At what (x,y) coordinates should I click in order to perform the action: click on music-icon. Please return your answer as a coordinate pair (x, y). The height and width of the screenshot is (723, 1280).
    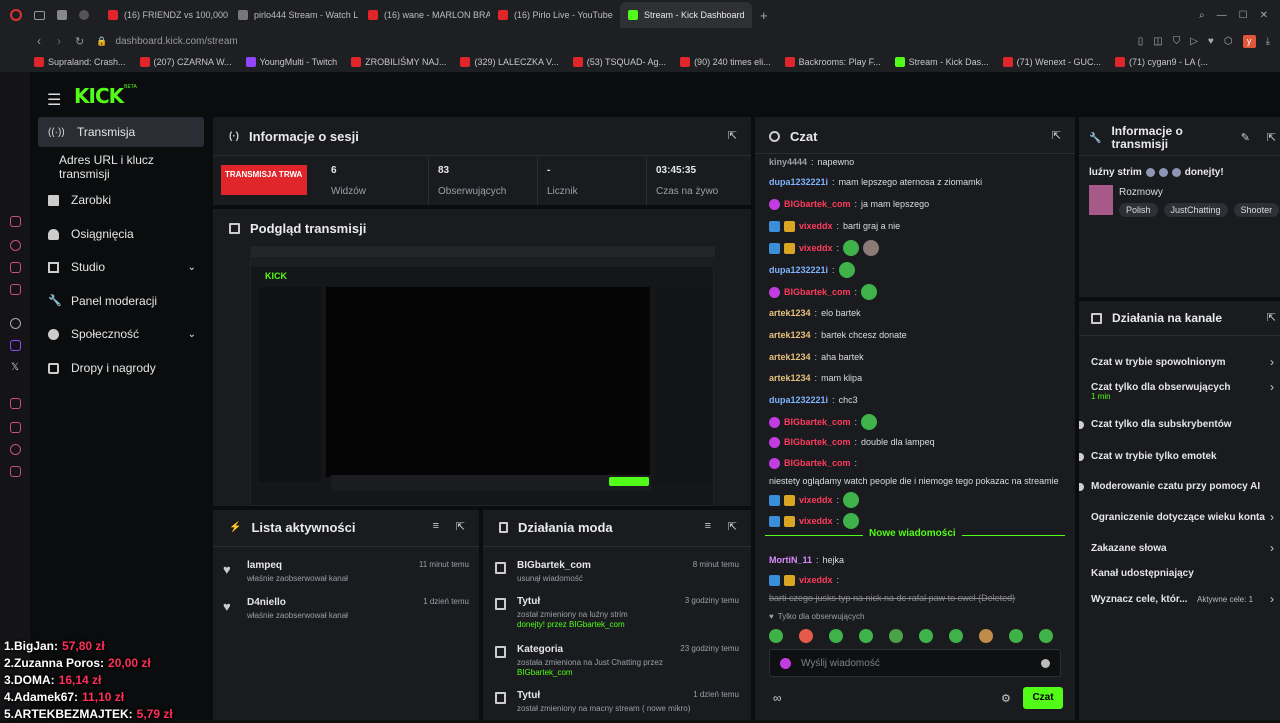
    Looking at the image, I should click on (15, 403).